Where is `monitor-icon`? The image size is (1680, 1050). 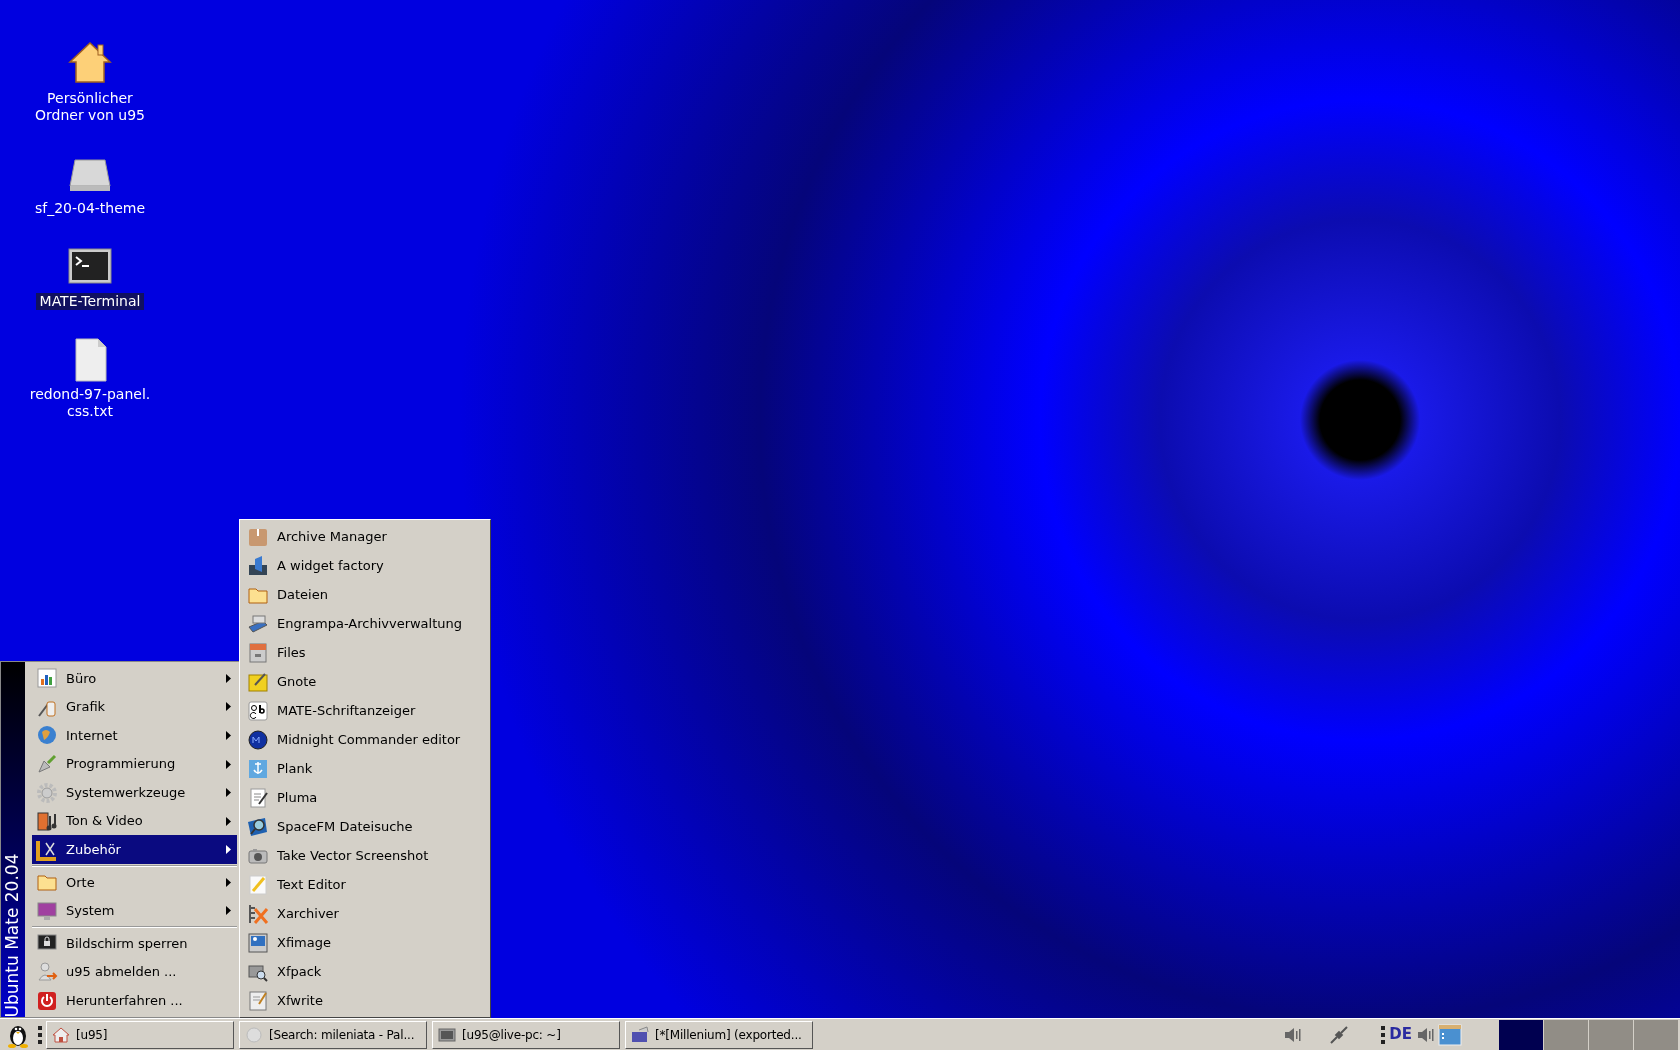
monitor-icon is located at coordinates (47, 910).